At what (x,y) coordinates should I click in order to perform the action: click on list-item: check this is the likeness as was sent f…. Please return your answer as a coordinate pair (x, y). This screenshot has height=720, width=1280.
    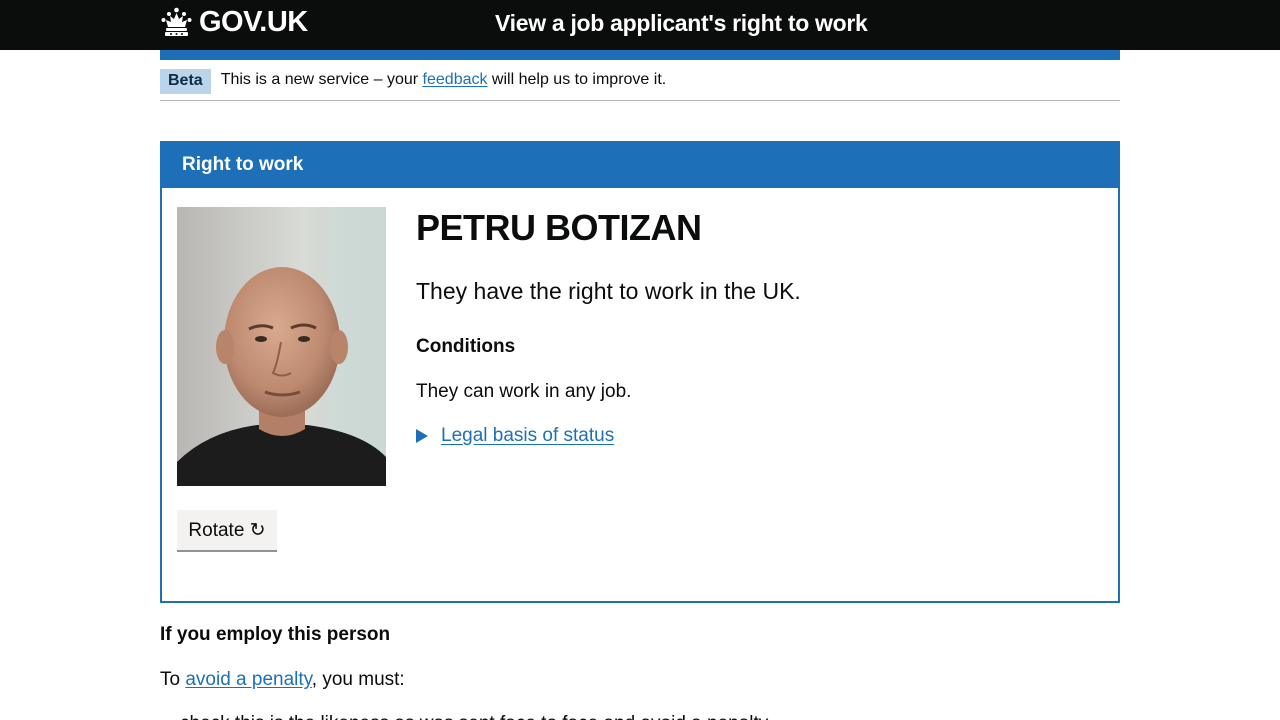
    Looking at the image, I should click on (650, 716).